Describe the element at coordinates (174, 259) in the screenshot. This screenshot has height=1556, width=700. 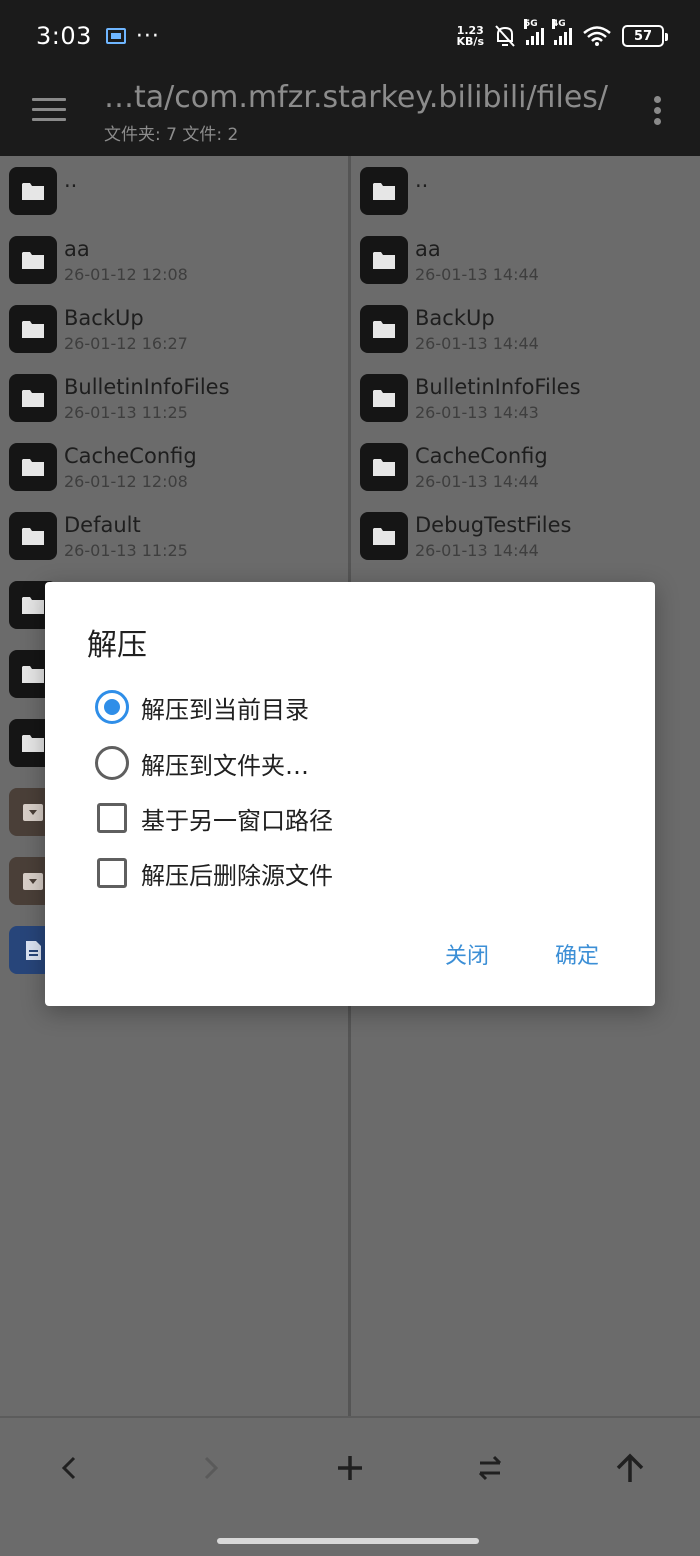
I see `list-item: aa 26-01-12 12:08` at that location.